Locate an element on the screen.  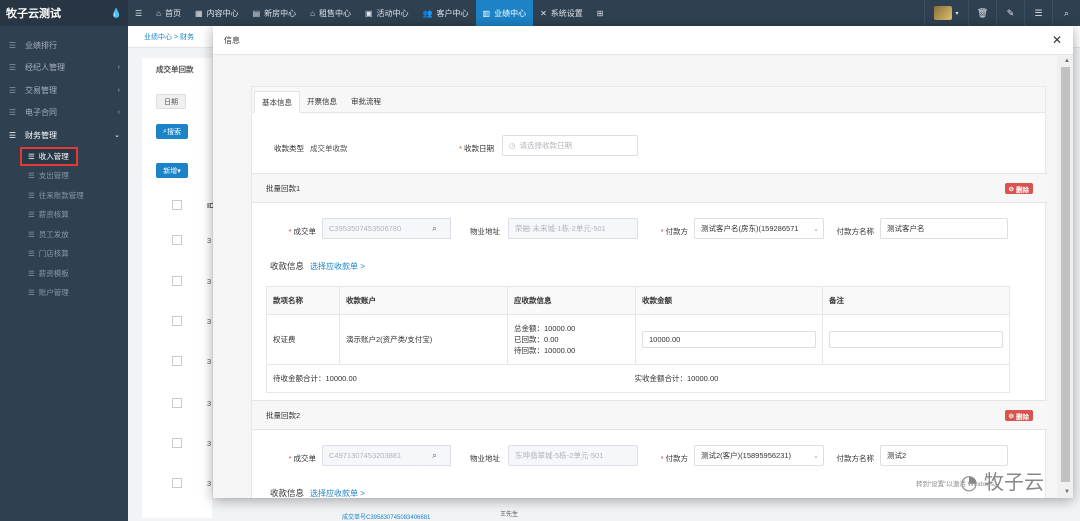
bg-order-link: 成交单号C395830745083406681 is located at coordinates (386, 516).